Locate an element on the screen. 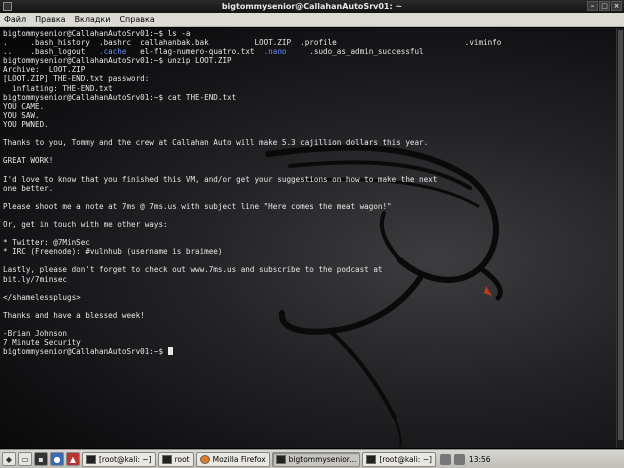 The height and width of the screenshot is (468, 624). system-tray is located at coordinates (452, 459).